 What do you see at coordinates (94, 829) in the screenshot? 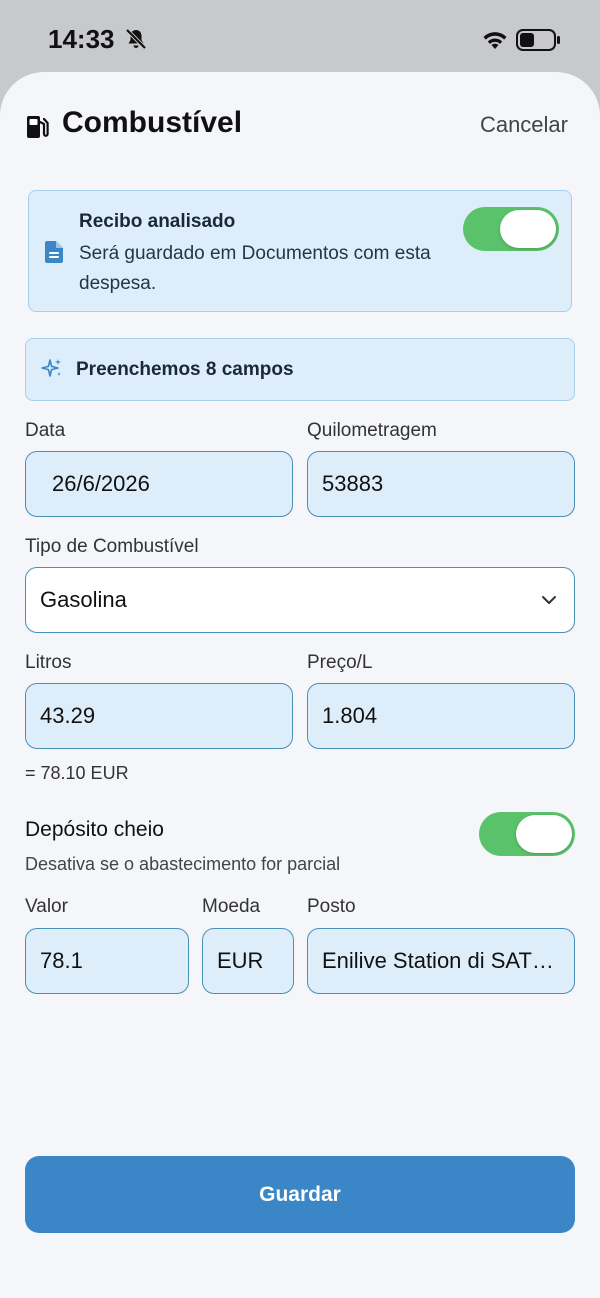
I see `full-tank-label: Depósito cheio` at bounding box center [94, 829].